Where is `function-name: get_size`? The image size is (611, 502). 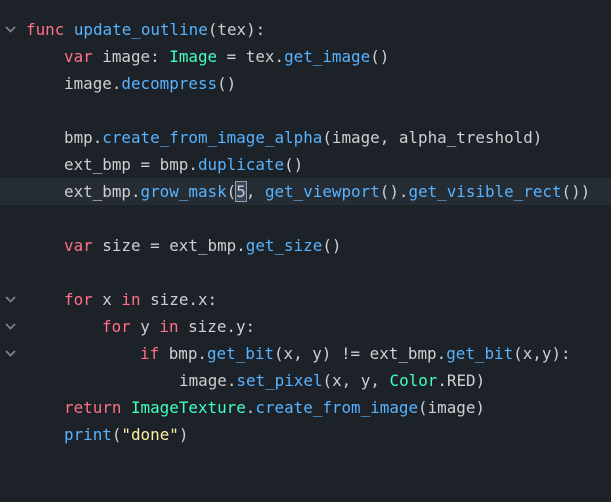 function-name: get_size is located at coordinates (284, 245).